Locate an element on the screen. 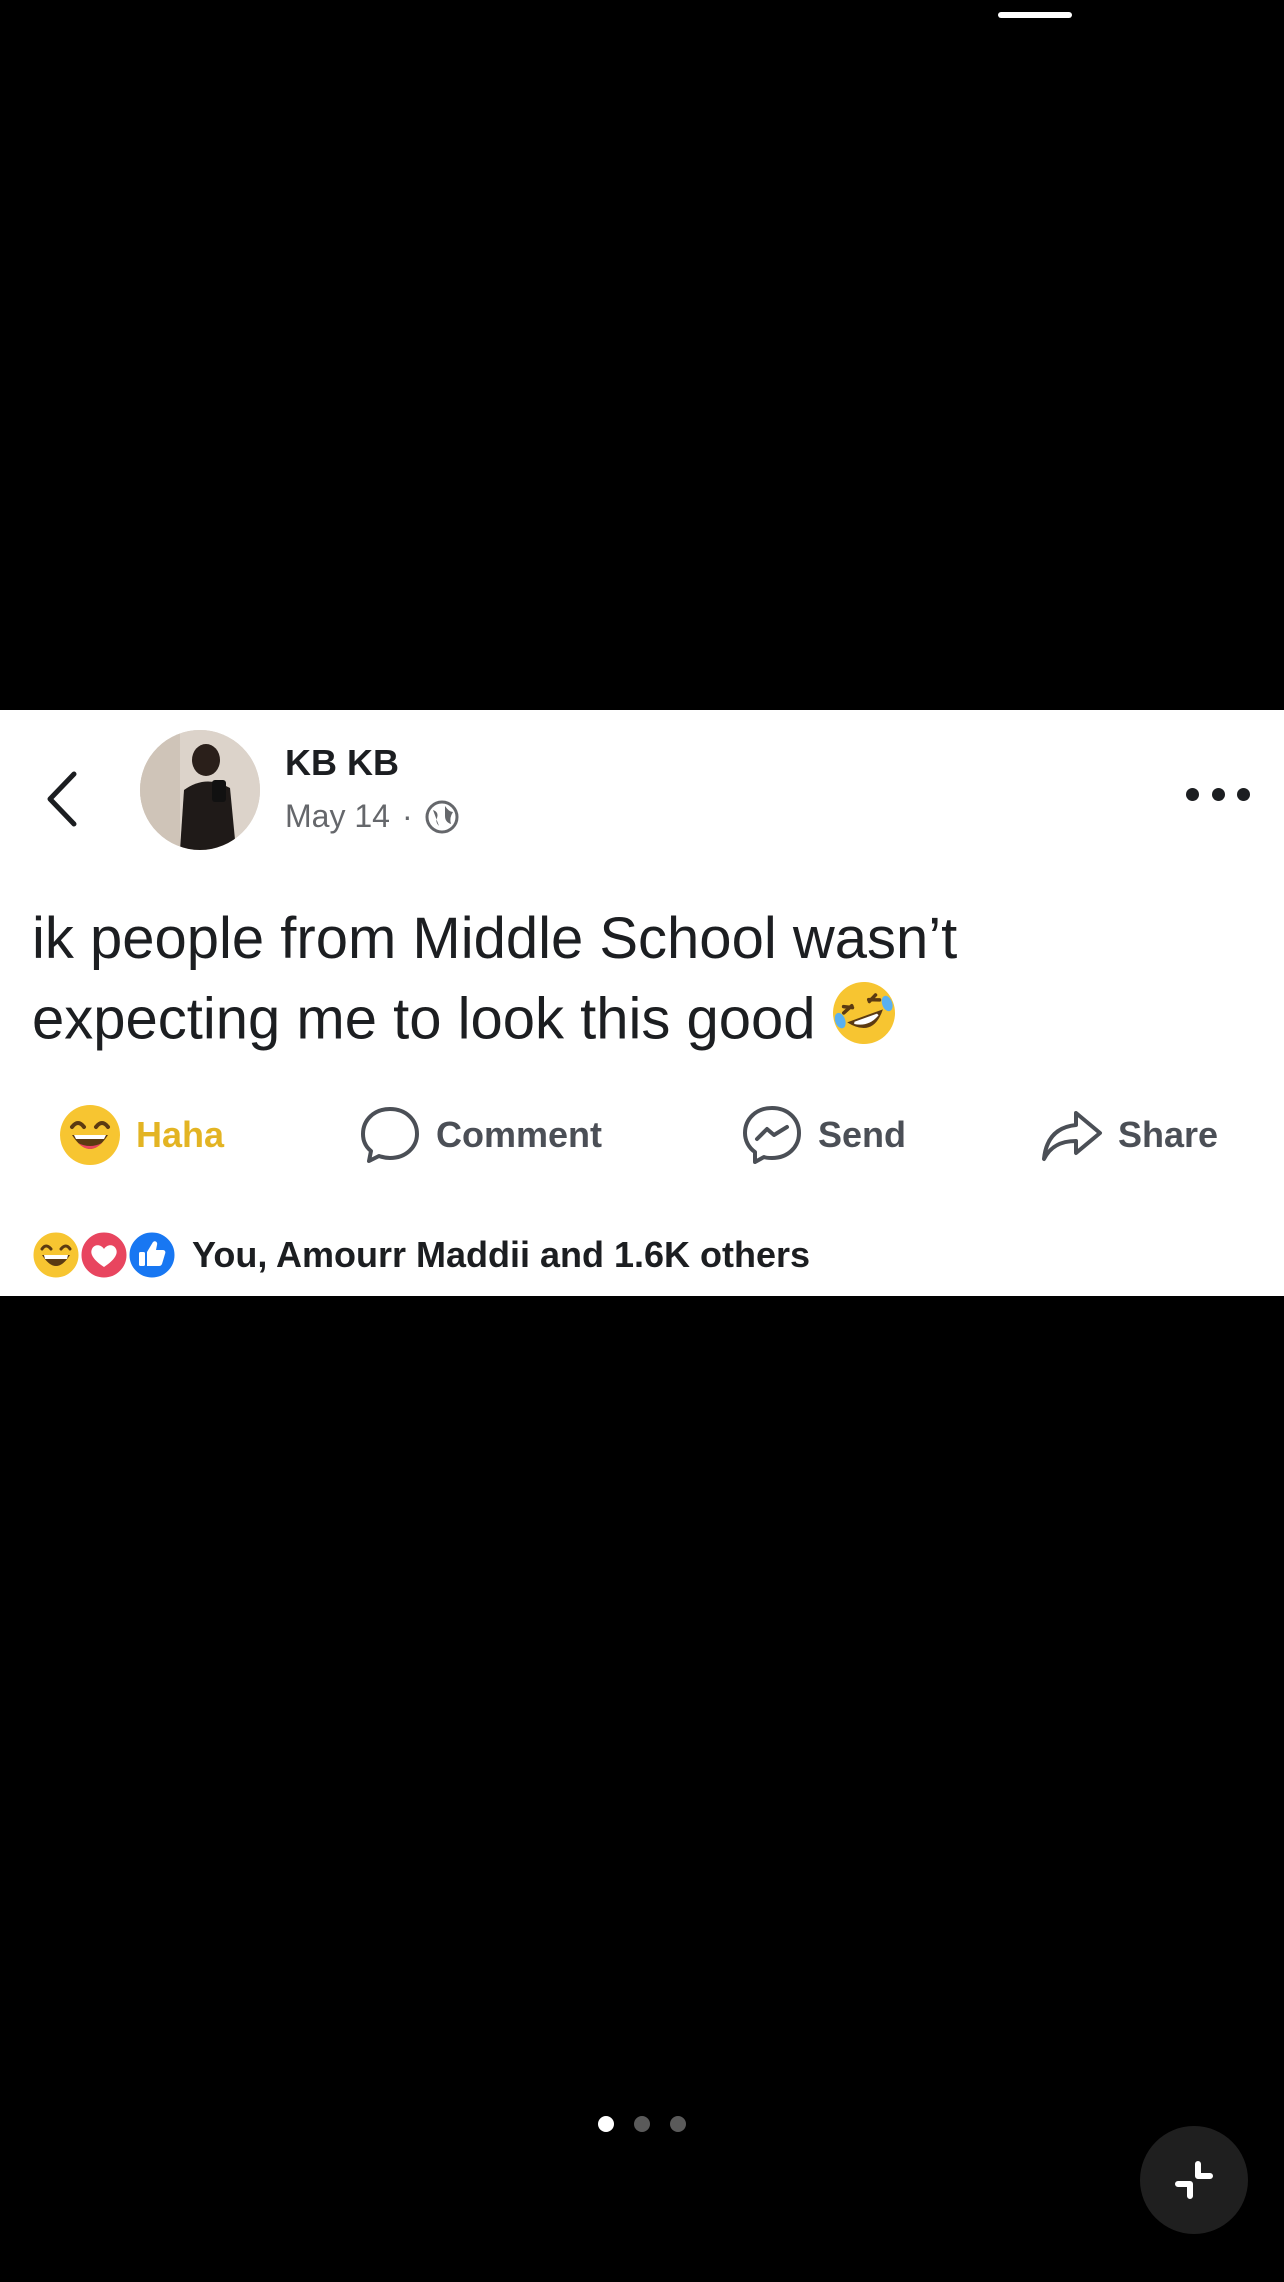 The width and height of the screenshot is (1284, 2282). post-meta: May 14 · is located at coordinates (372, 816).